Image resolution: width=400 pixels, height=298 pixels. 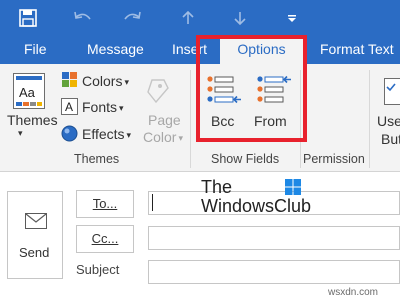 I want to click on tab-format-text: Format Text, so click(x=357, y=49).